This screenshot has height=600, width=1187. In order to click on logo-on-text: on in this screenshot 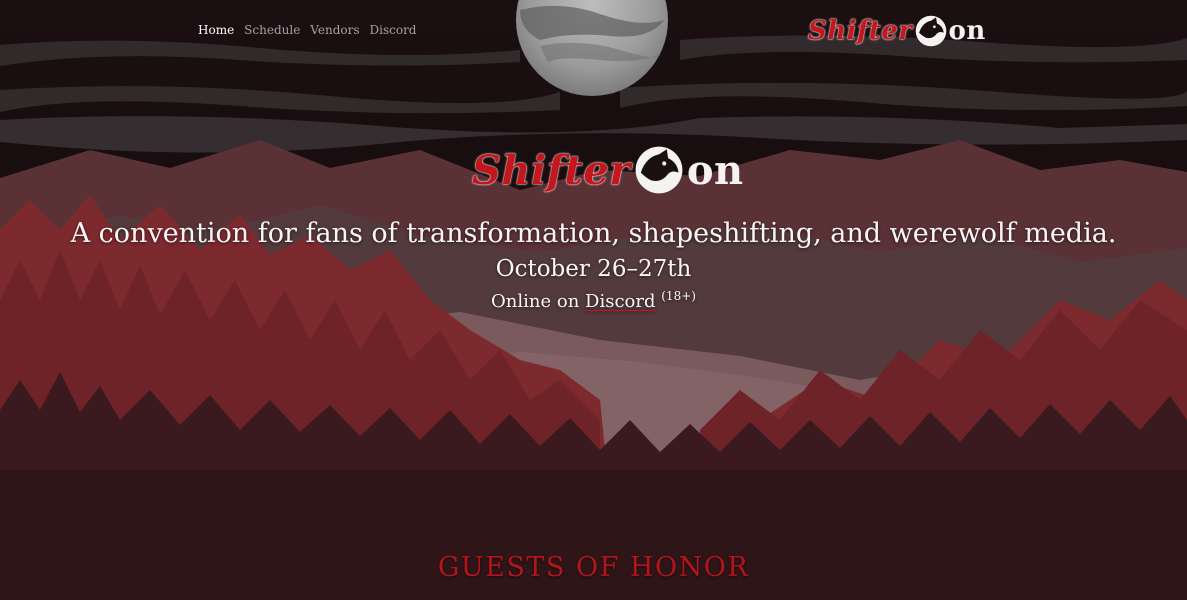, I will do `click(967, 31)`.